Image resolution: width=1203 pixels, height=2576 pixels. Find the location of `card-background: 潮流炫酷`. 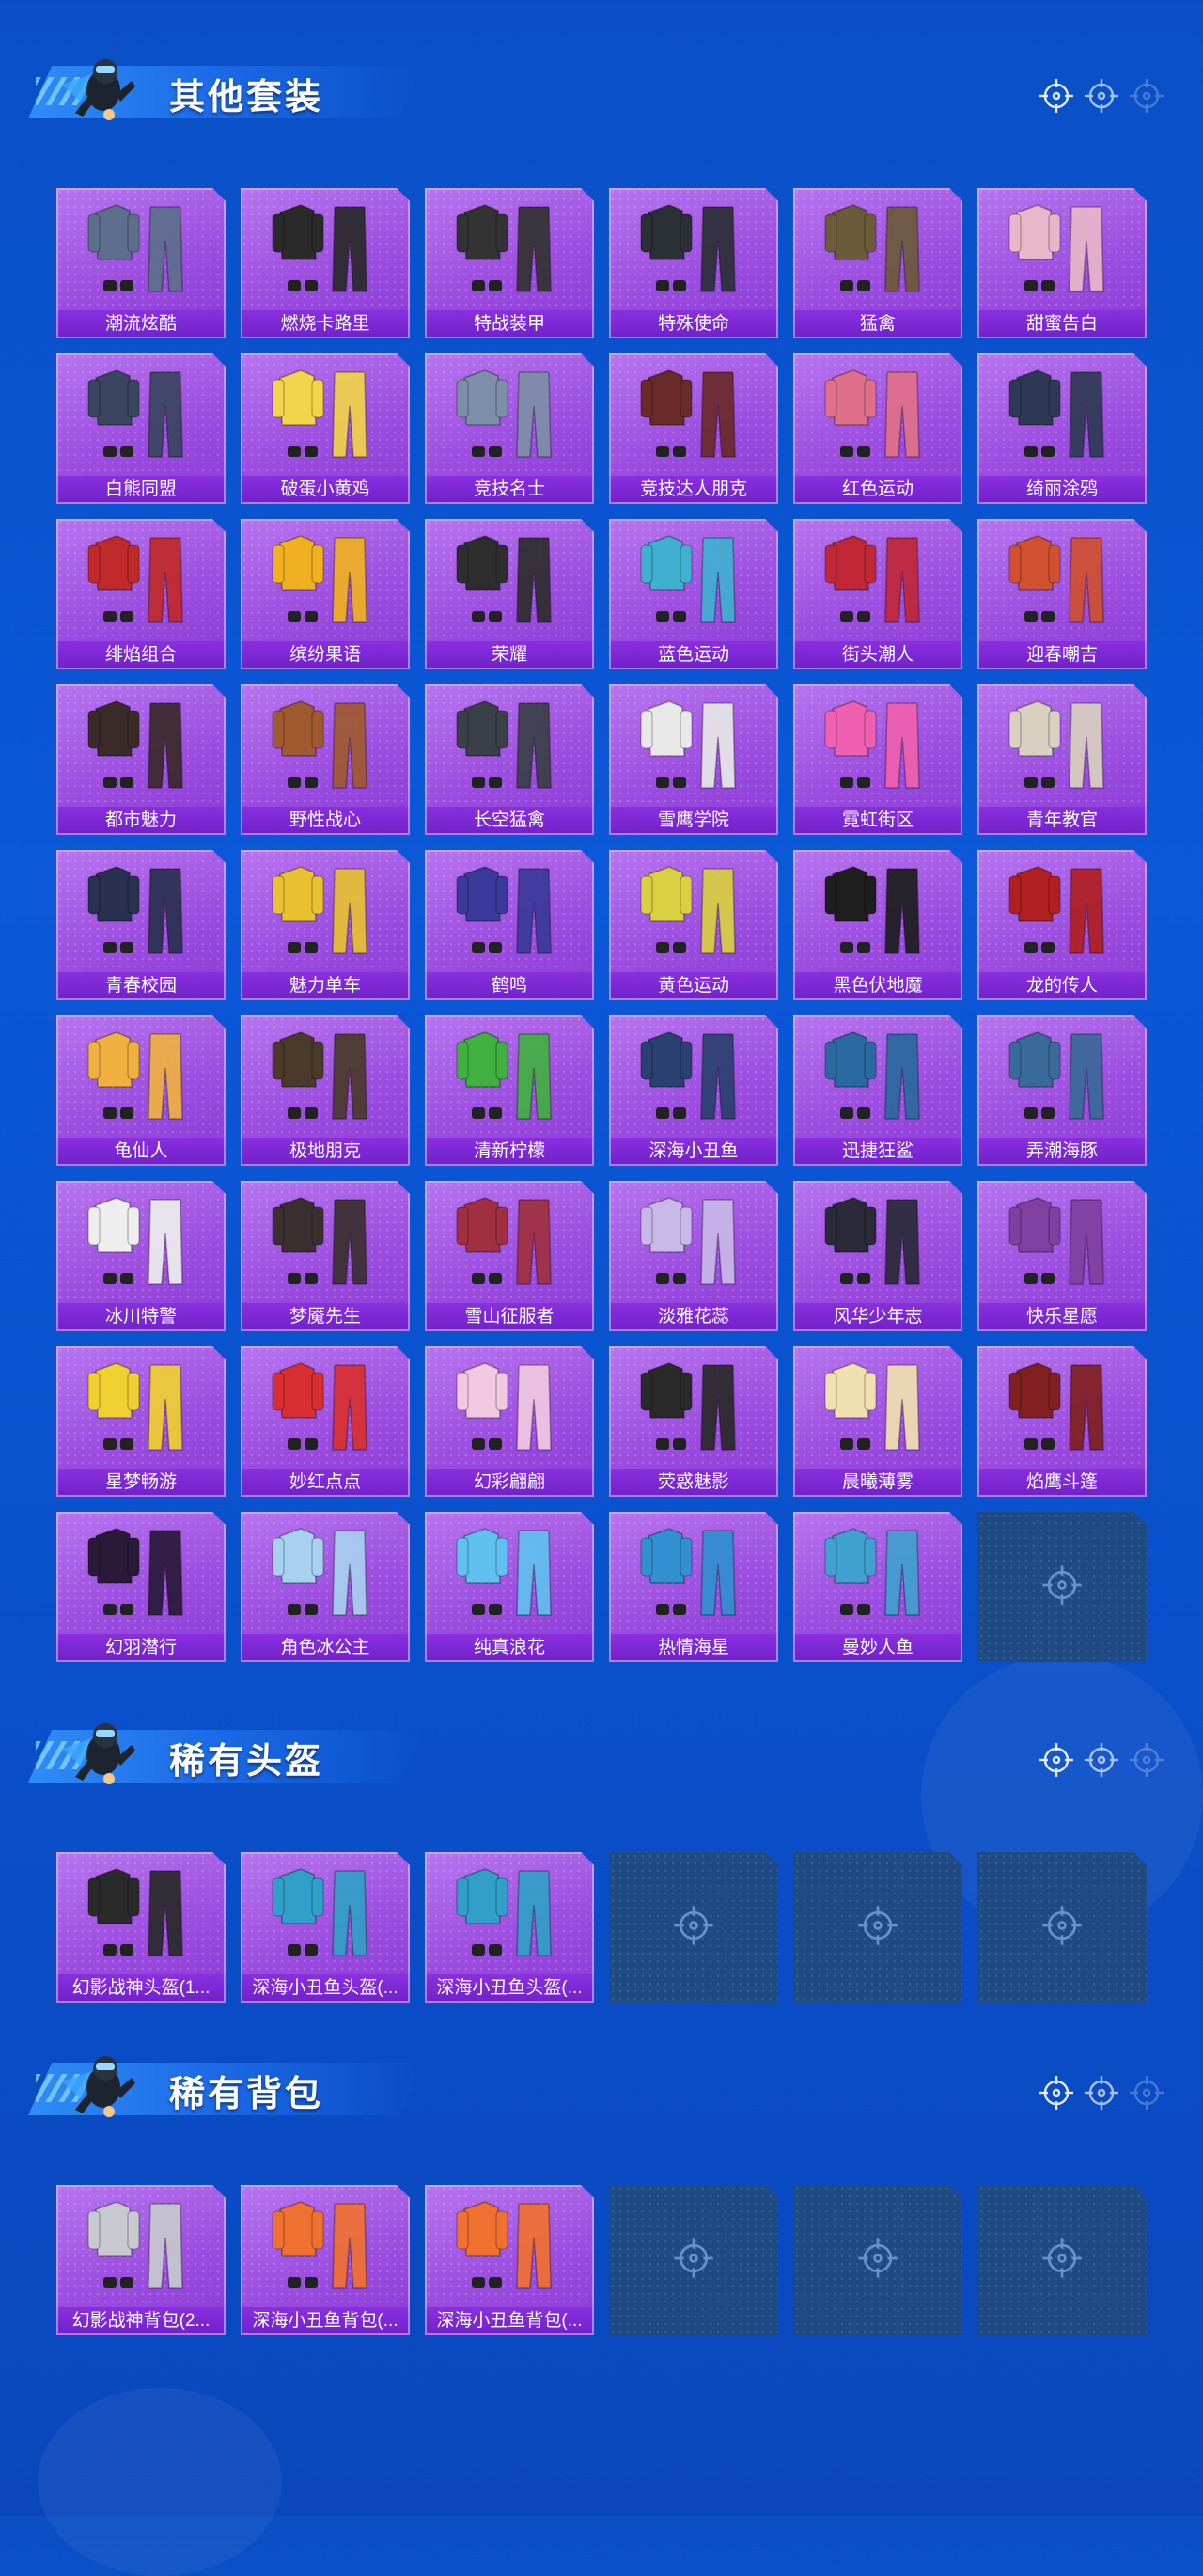

card-background: 潮流炫酷 is located at coordinates (141, 263).